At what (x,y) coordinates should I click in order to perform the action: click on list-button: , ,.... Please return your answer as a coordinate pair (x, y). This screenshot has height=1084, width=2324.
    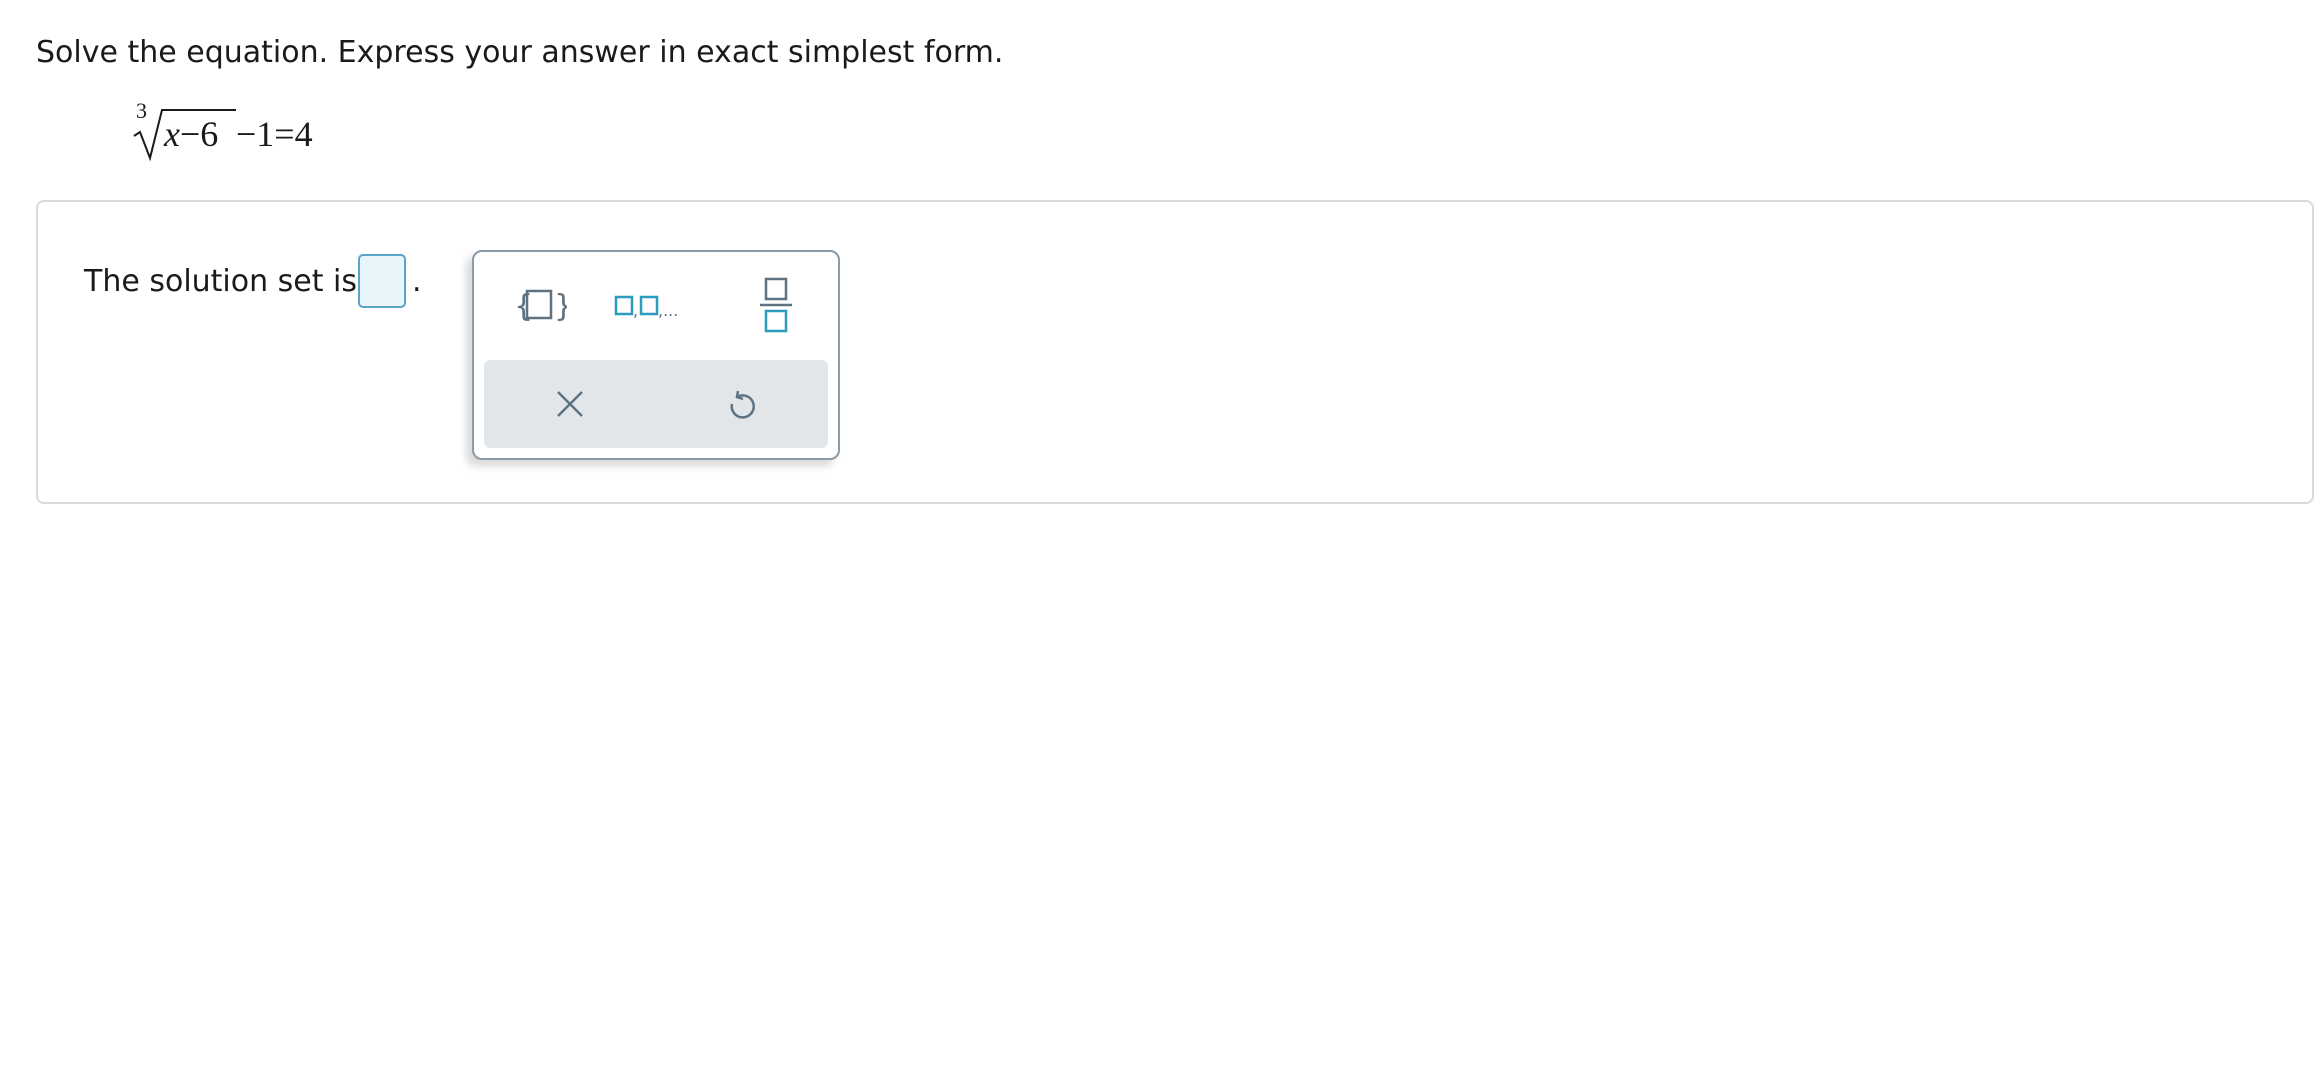
    Looking at the image, I should click on (650, 305).